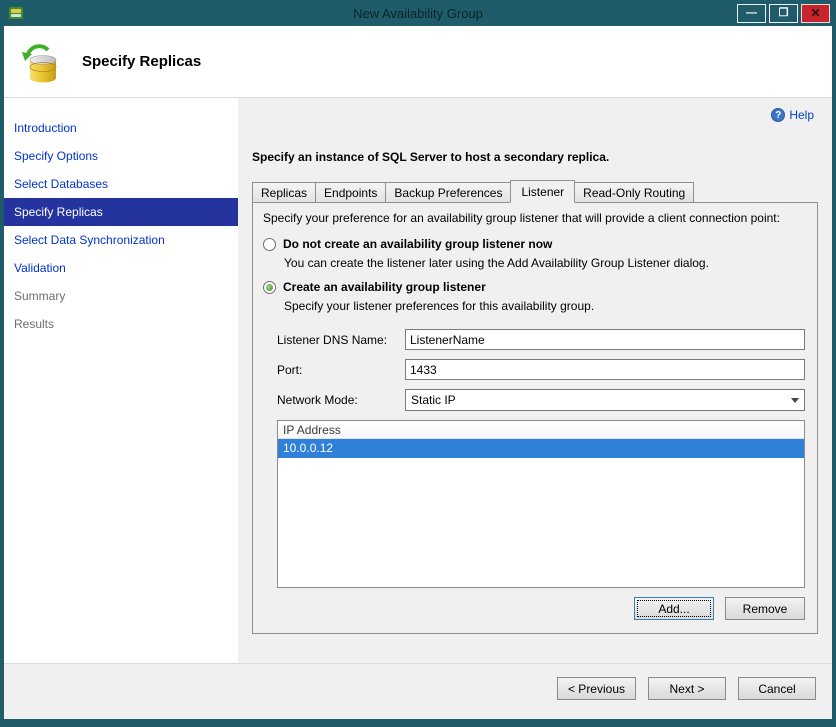 The width and height of the screenshot is (836, 727). What do you see at coordinates (269, 244) in the screenshot?
I see `radio-no-listener` at bounding box center [269, 244].